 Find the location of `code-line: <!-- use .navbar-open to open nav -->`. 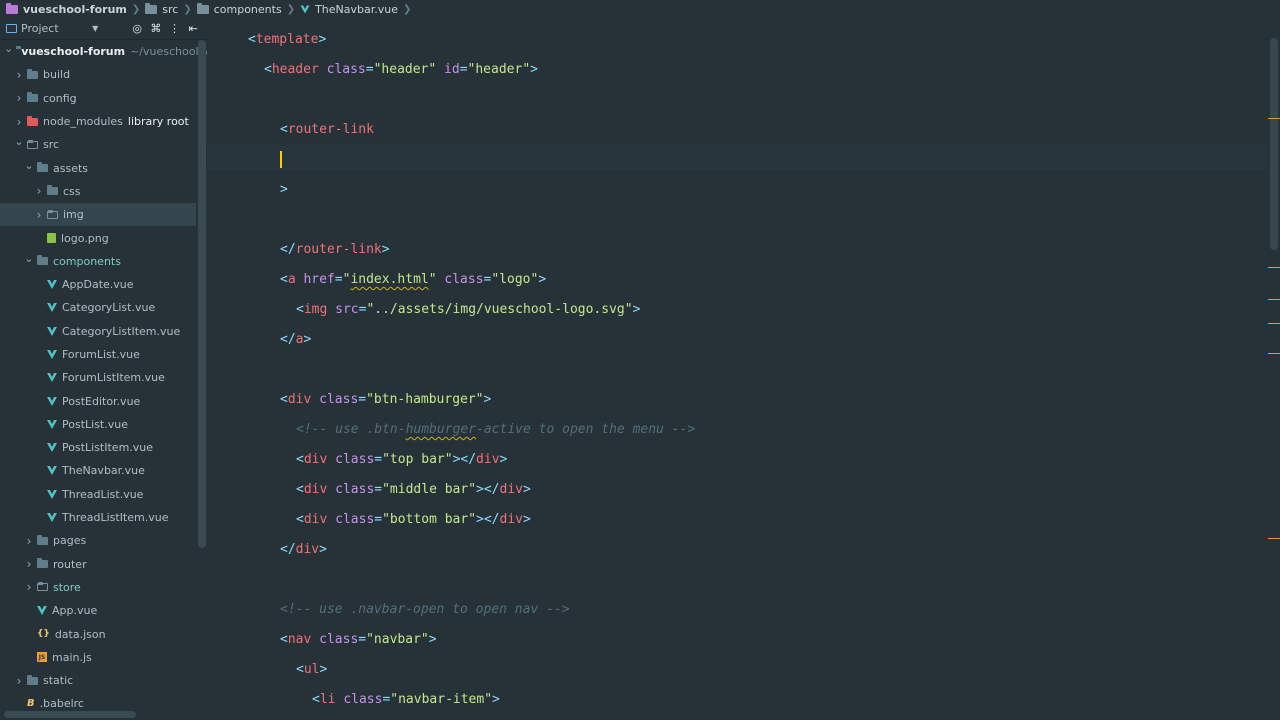

code-line: <!-- use .navbar-open to open nav --> is located at coordinates (471, 610).